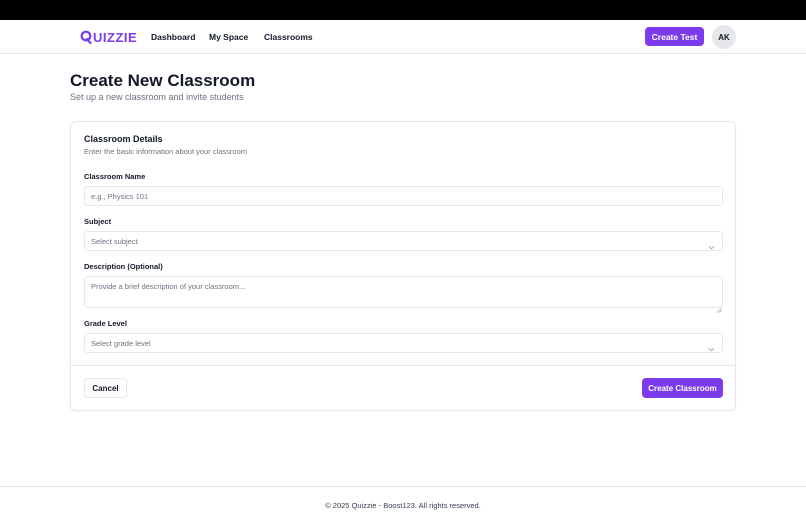  I want to click on nav-link-my-space: My Space, so click(228, 37).